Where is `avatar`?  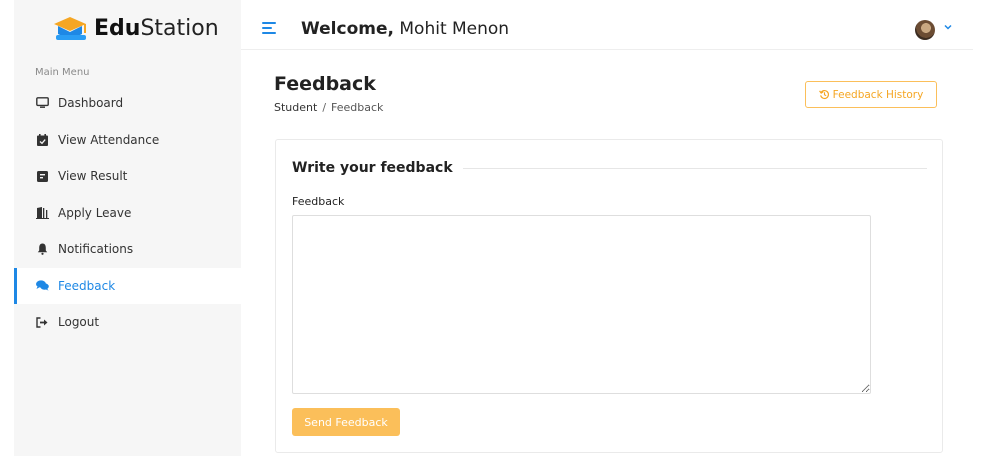
avatar is located at coordinates (925, 30).